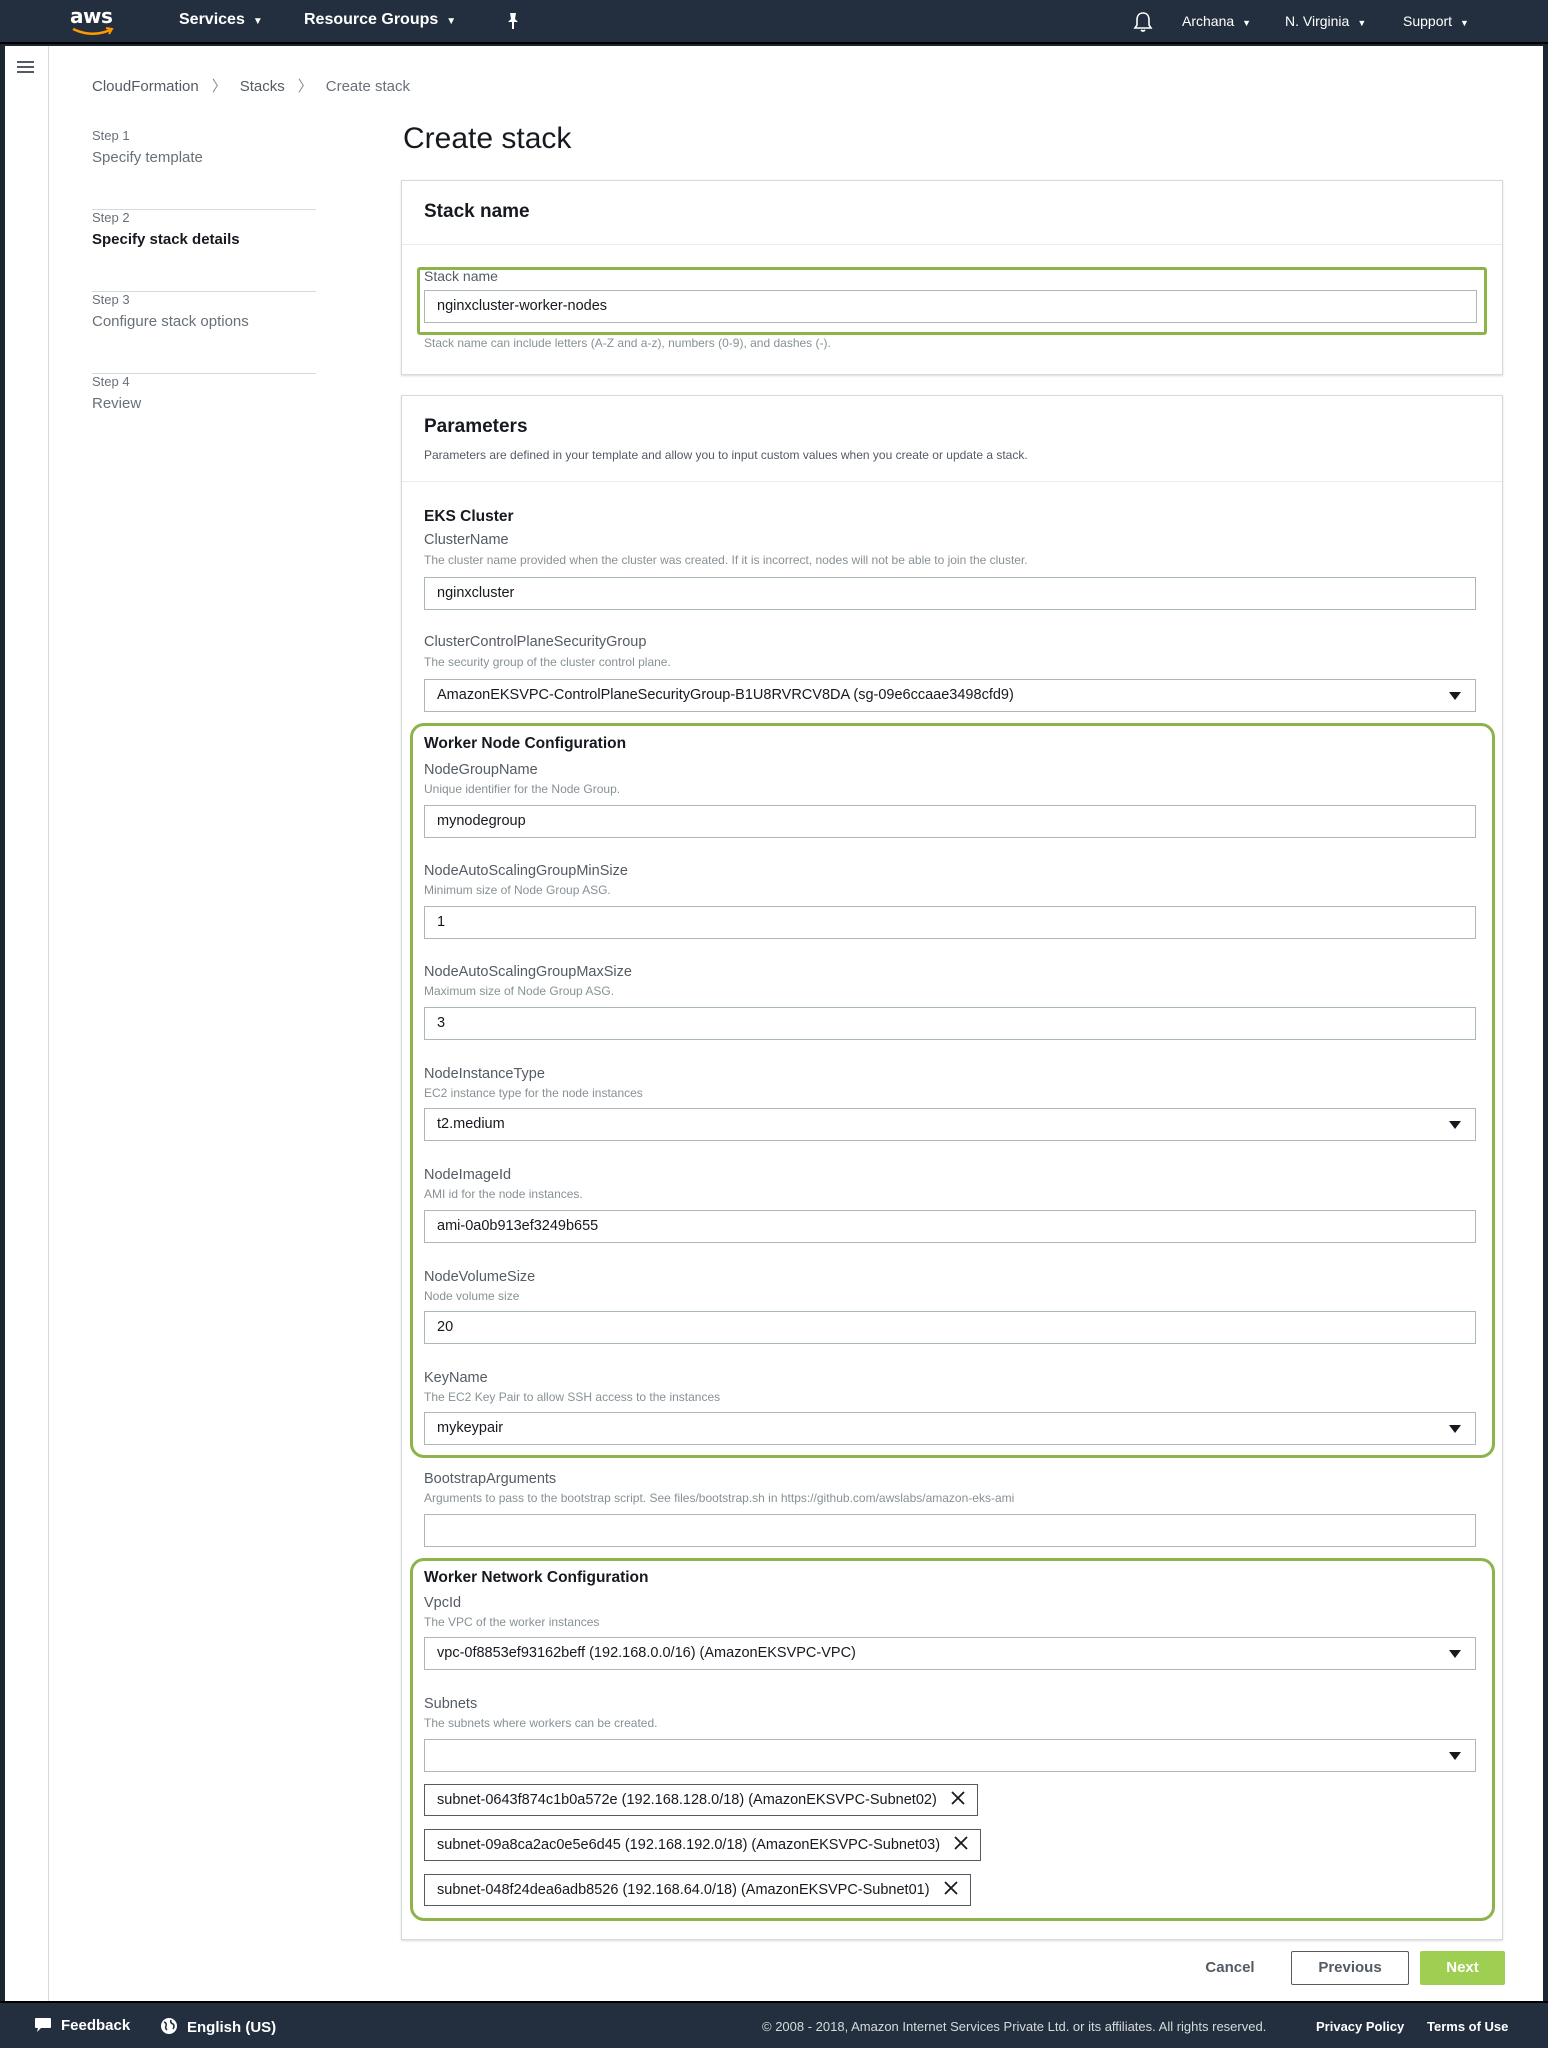 The width and height of the screenshot is (1548, 2048). What do you see at coordinates (1436, 21) in the screenshot?
I see `support-menu: Support ▼` at bounding box center [1436, 21].